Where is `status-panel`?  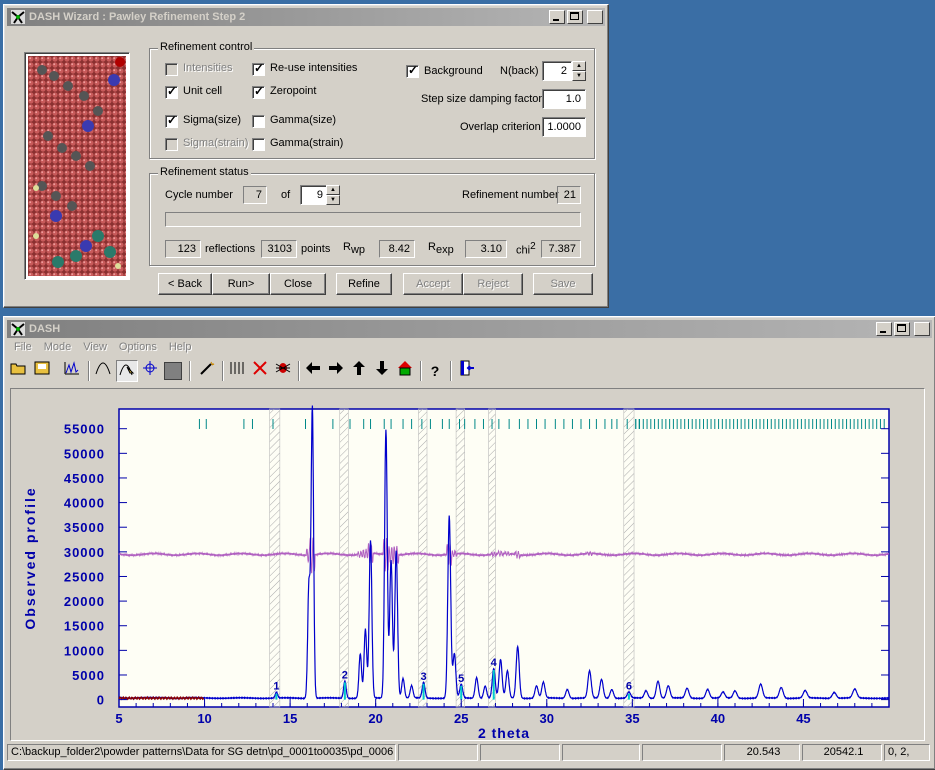
status-panel is located at coordinates (682, 752).